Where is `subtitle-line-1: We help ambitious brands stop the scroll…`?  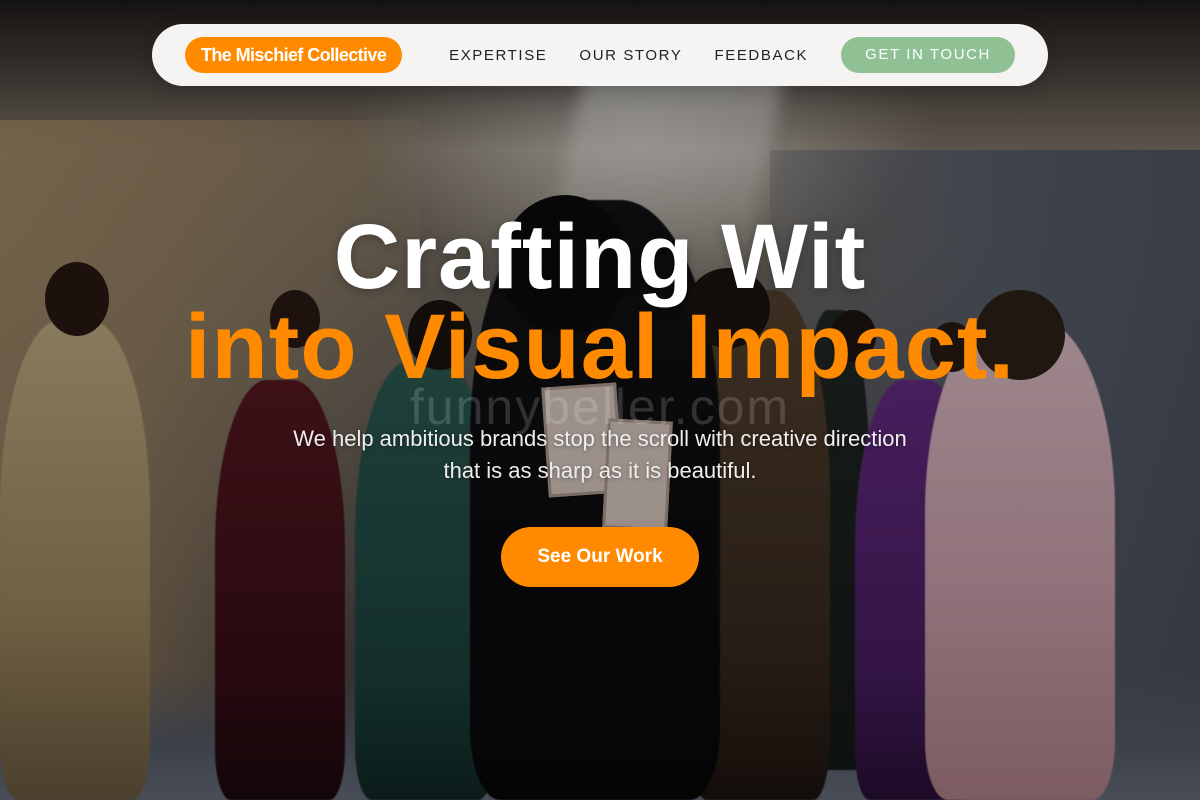
subtitle-line-1: We help ambitious brands stop the scroll… is located at coordinates (600, 438).